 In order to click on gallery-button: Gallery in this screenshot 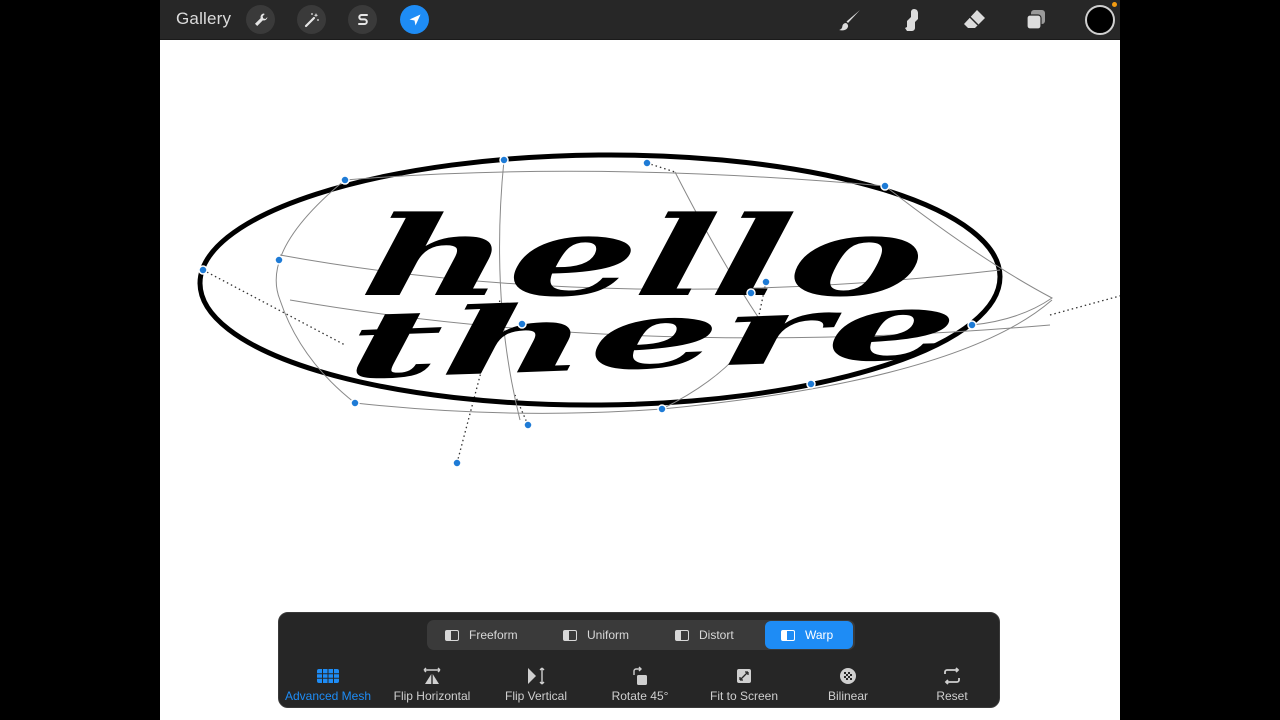, I will do `click(203, 19)`.